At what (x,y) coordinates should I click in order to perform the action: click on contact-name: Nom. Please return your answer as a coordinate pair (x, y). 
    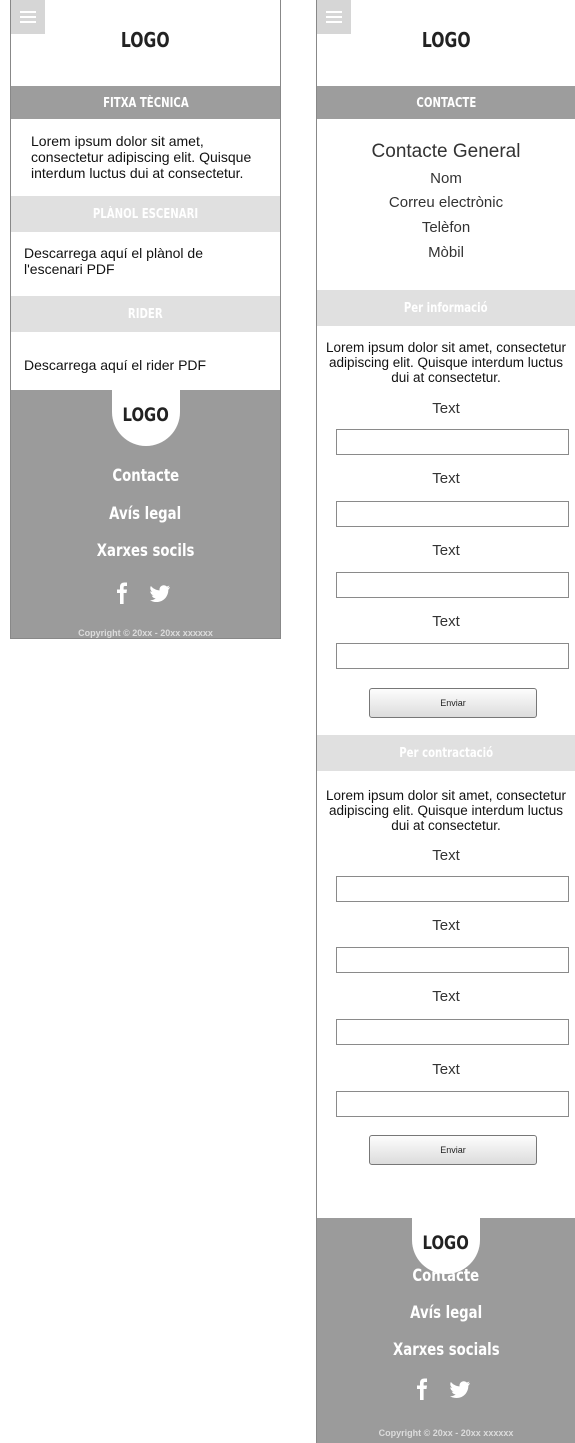
    Looking at the image, I should click on (446, 178).